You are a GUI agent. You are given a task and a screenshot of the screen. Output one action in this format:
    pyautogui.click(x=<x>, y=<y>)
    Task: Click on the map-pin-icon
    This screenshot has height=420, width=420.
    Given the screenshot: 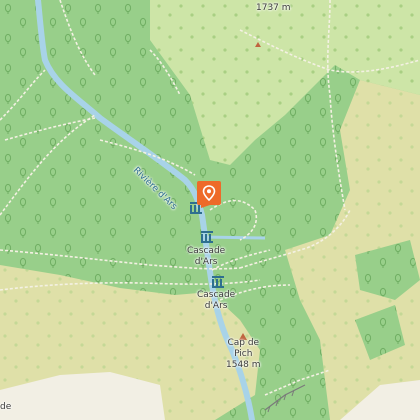 What is the action you would take?
    pyautogui.click(x=210, y=194)
    